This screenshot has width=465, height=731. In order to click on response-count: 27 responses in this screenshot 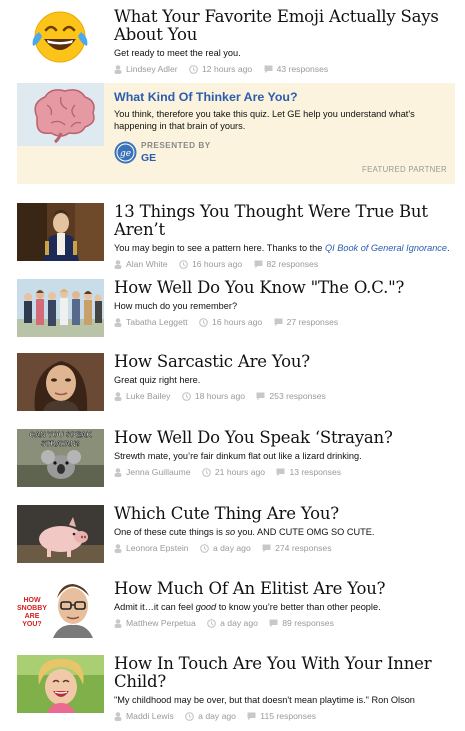, I will do `click(313, 322)`.